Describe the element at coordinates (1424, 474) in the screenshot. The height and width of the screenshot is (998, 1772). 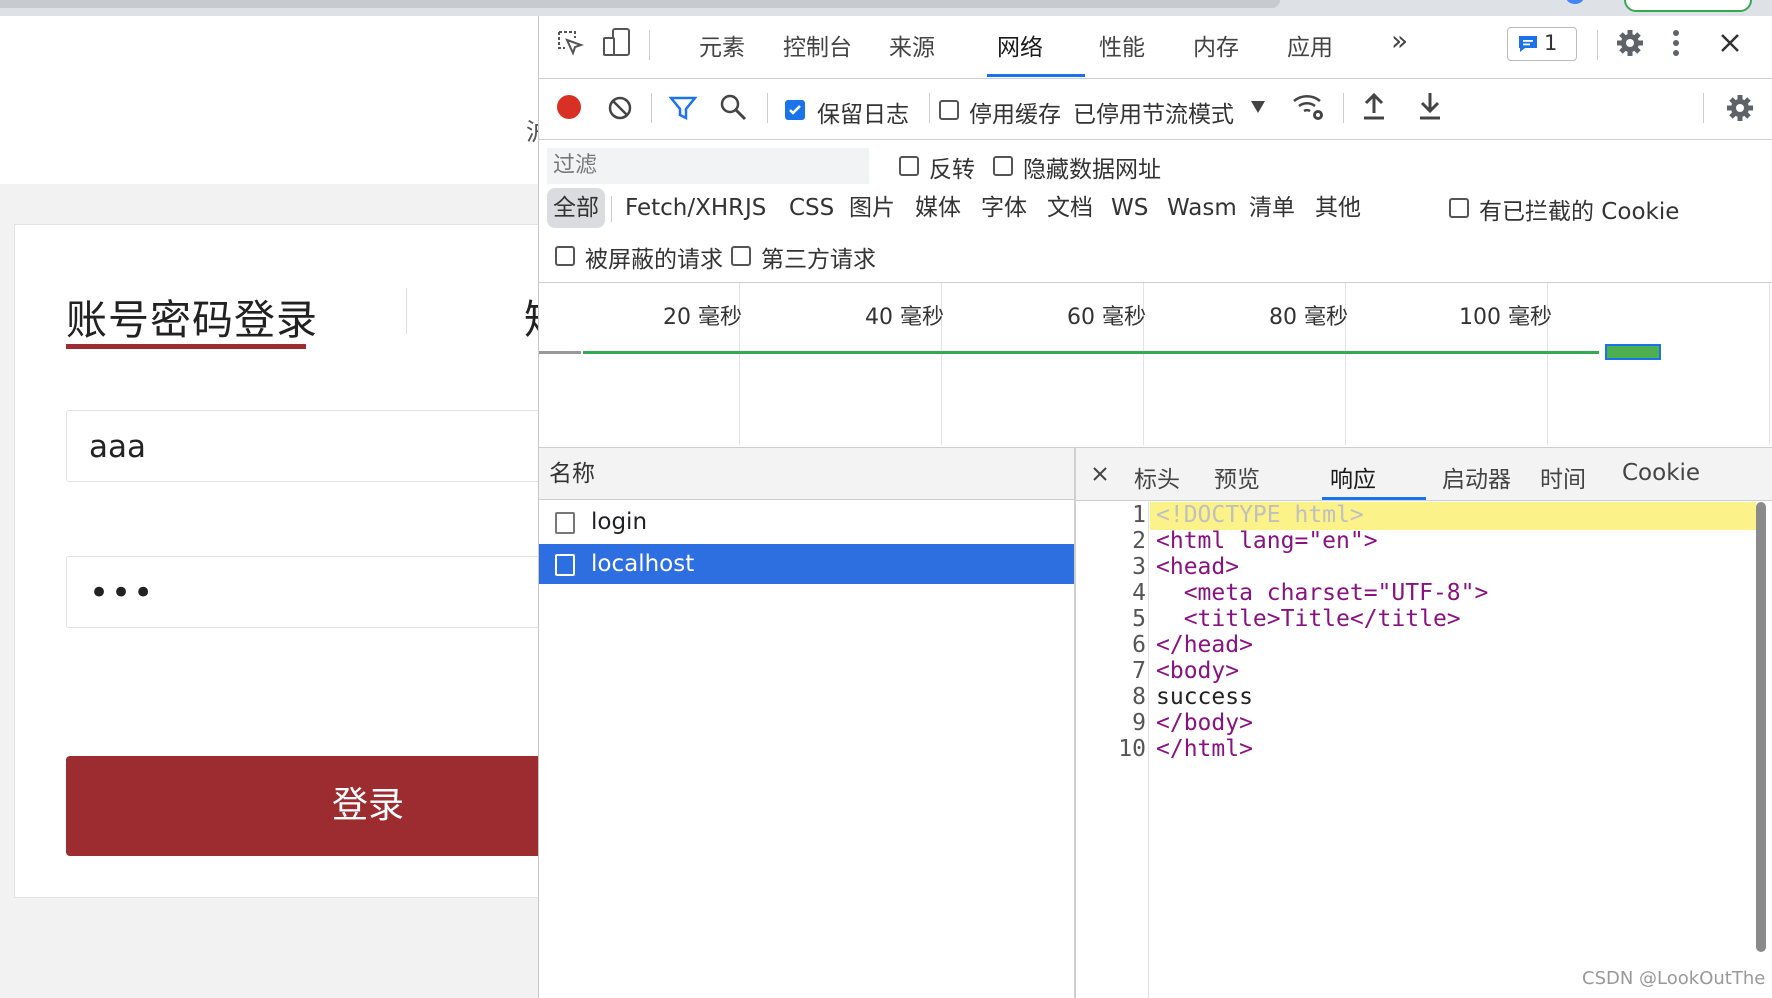
I see `detail-tab-bar: 标头 预览 响应 启动器 时间 Cookie` at that location.